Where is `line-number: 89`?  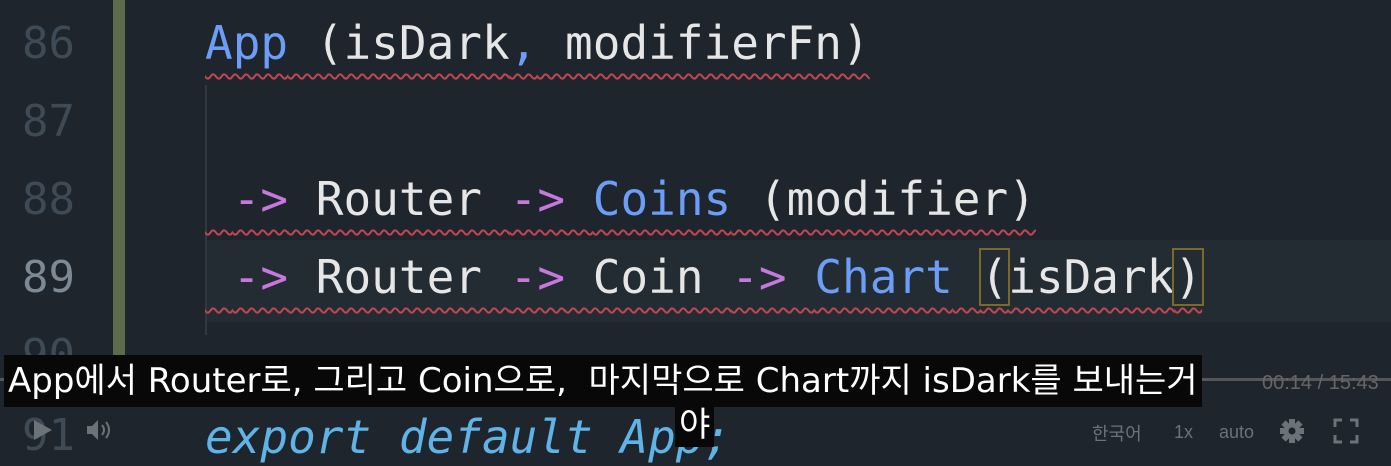
line-number: 89 is located at coordinates (48, 277).